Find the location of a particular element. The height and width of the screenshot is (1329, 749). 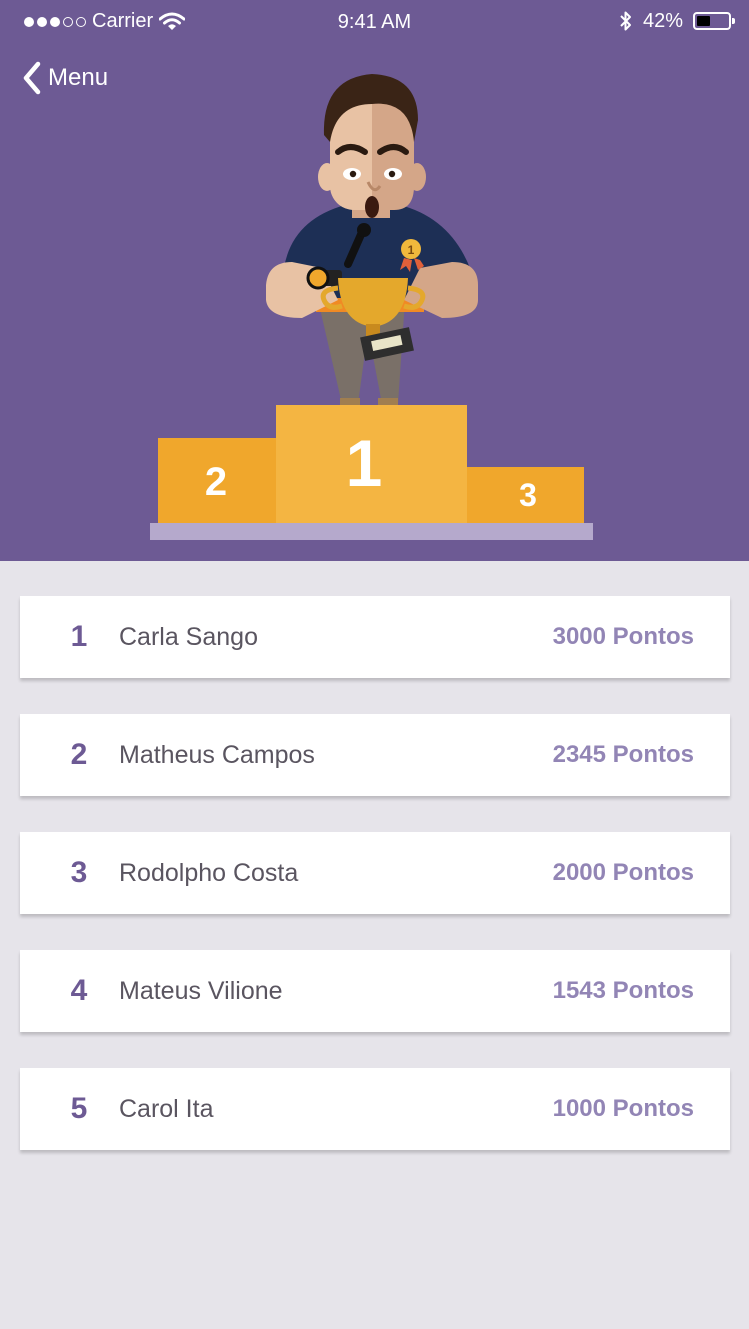

bluetooth-icon is located at coordinates (625, 21).